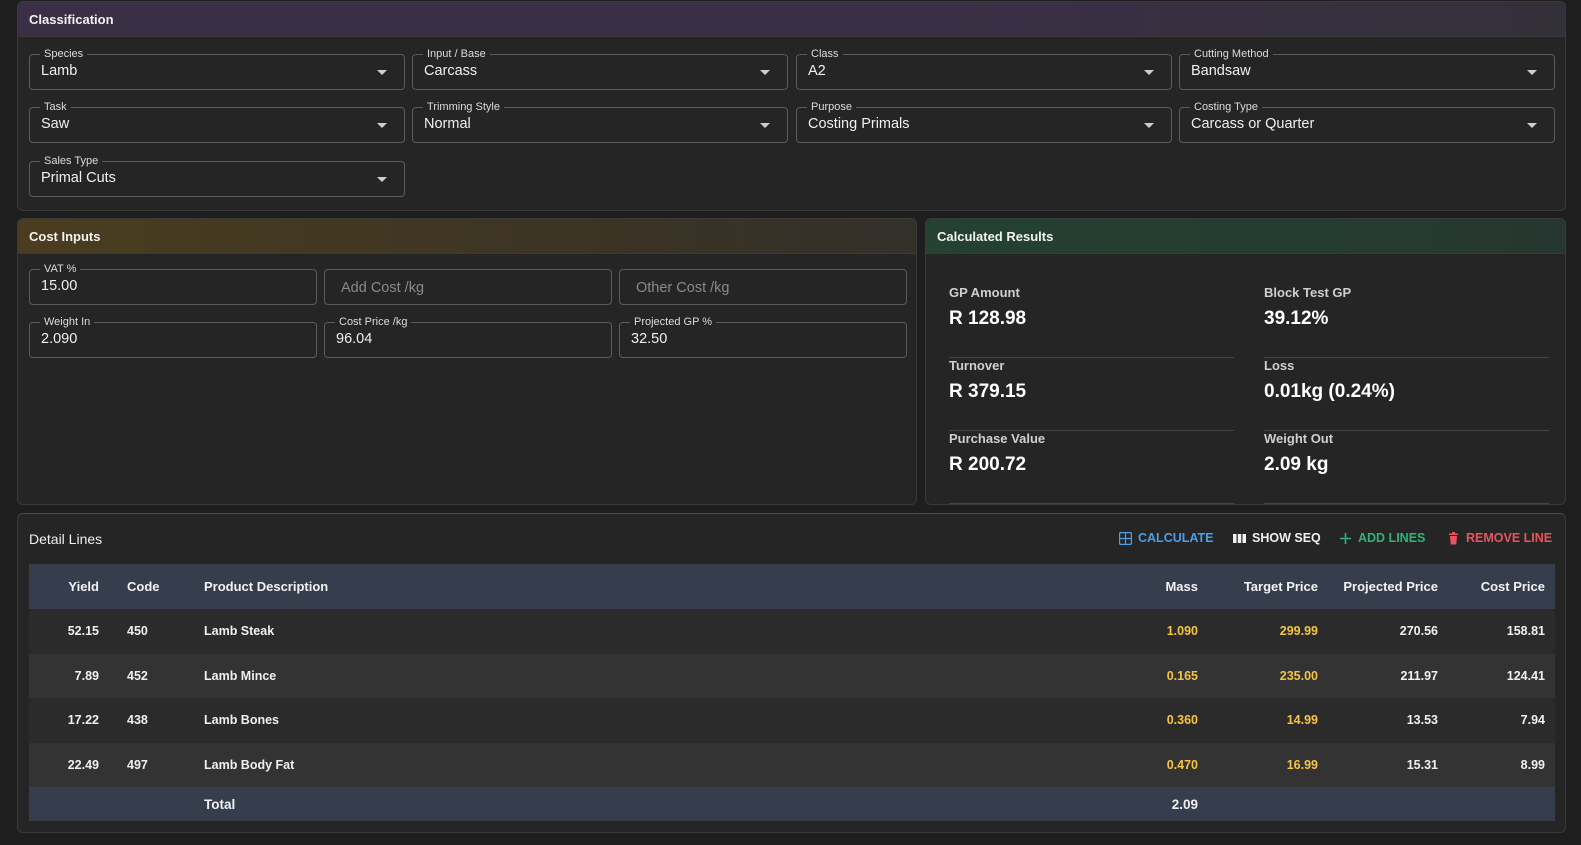 The height and width of the screenshot is (845, 1581). Describe the element at coordinates (1509, 538) in the screenshot. I see `remove-line-label: REMOVE LINE` at that location.